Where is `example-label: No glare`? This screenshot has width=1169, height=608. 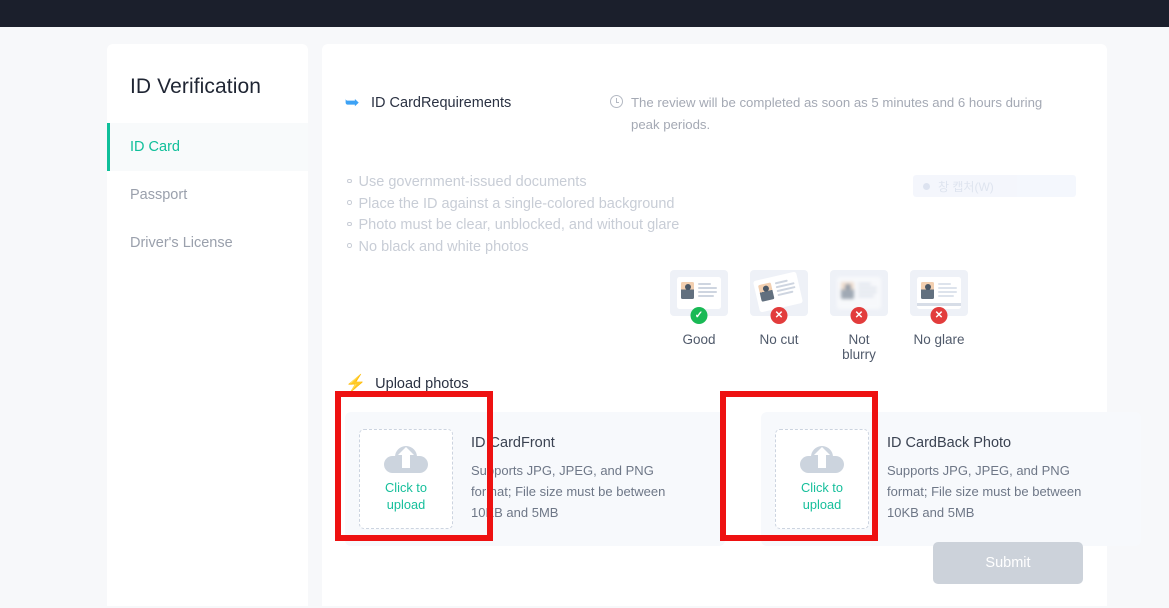 example-label: No glare is located at coordinates (939, 339).